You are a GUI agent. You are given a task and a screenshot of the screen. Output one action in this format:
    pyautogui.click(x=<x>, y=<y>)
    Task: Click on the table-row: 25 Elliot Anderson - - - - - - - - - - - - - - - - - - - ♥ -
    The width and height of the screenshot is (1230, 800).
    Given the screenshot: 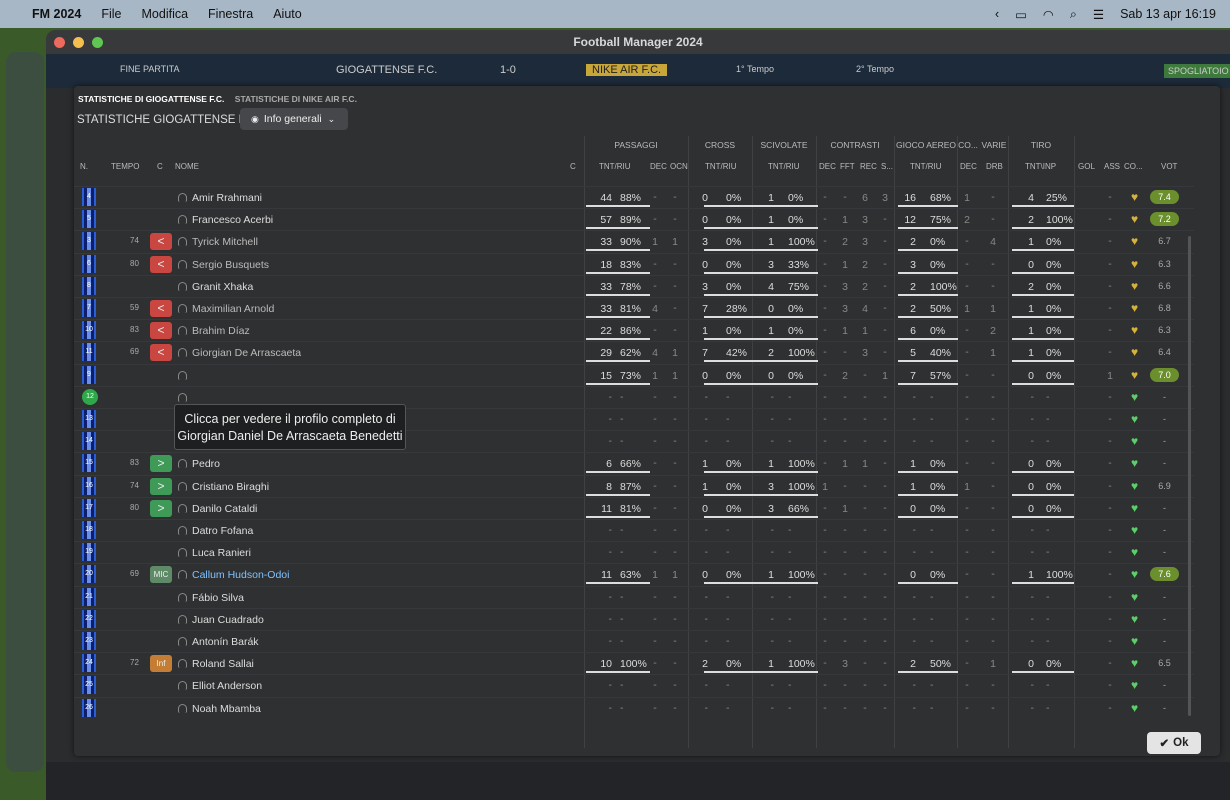 What is the action you would take?
    pyautogui.click(x=634, y=685)
    